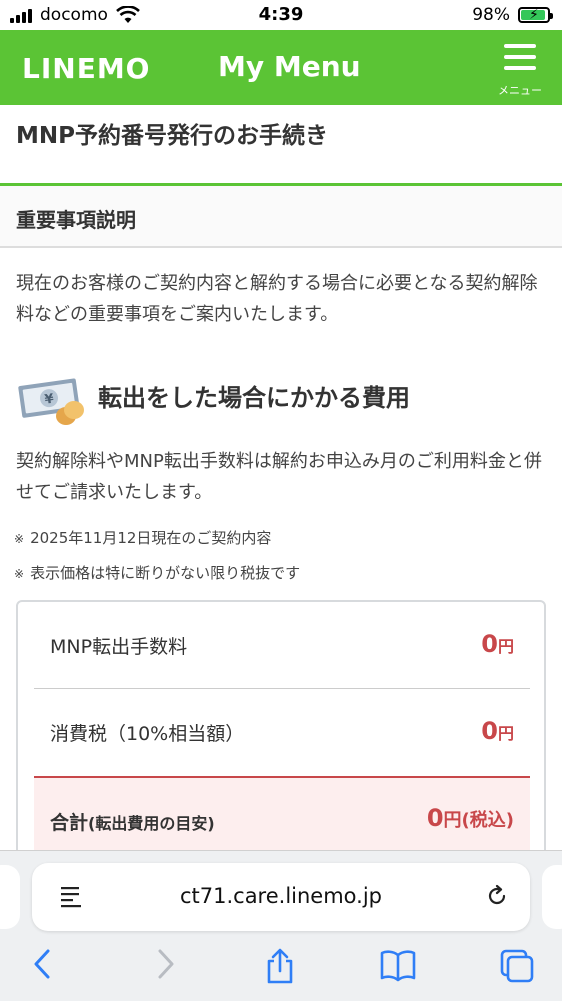 The height and width of the screenshot is (1001, 562). I want to click on section-title: 重要事項説明, so click(76, 220).